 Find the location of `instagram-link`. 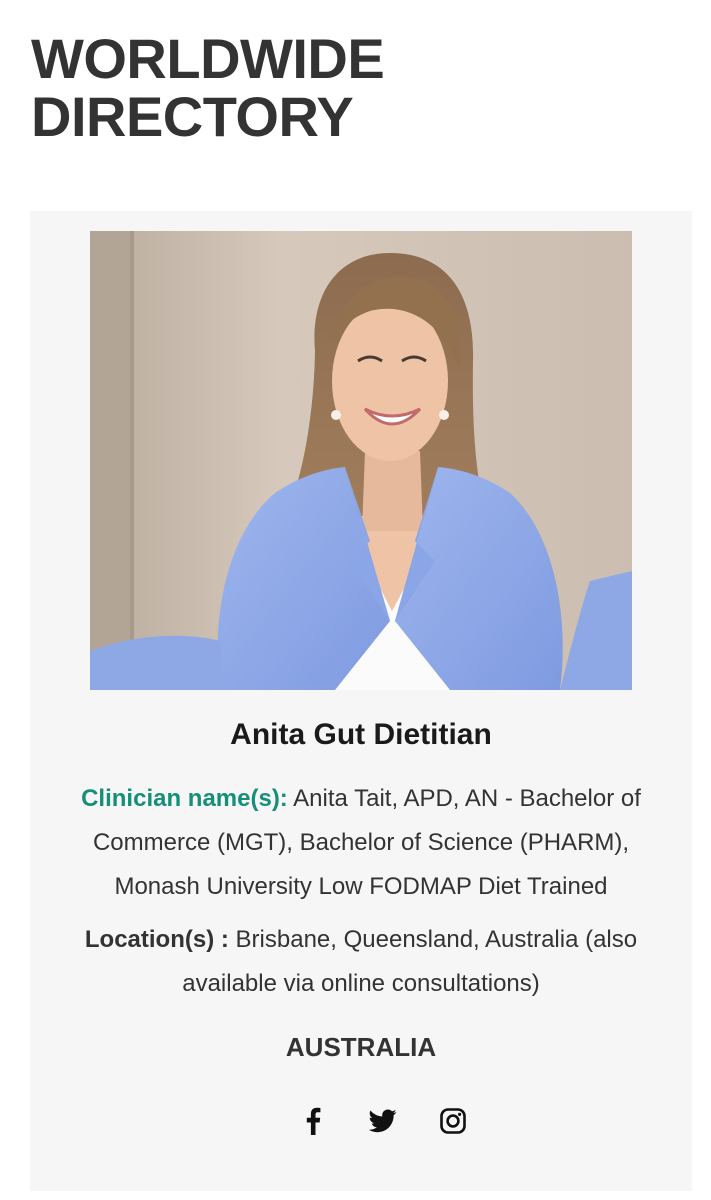

instagram-link is located at coordinates (453, 1121).